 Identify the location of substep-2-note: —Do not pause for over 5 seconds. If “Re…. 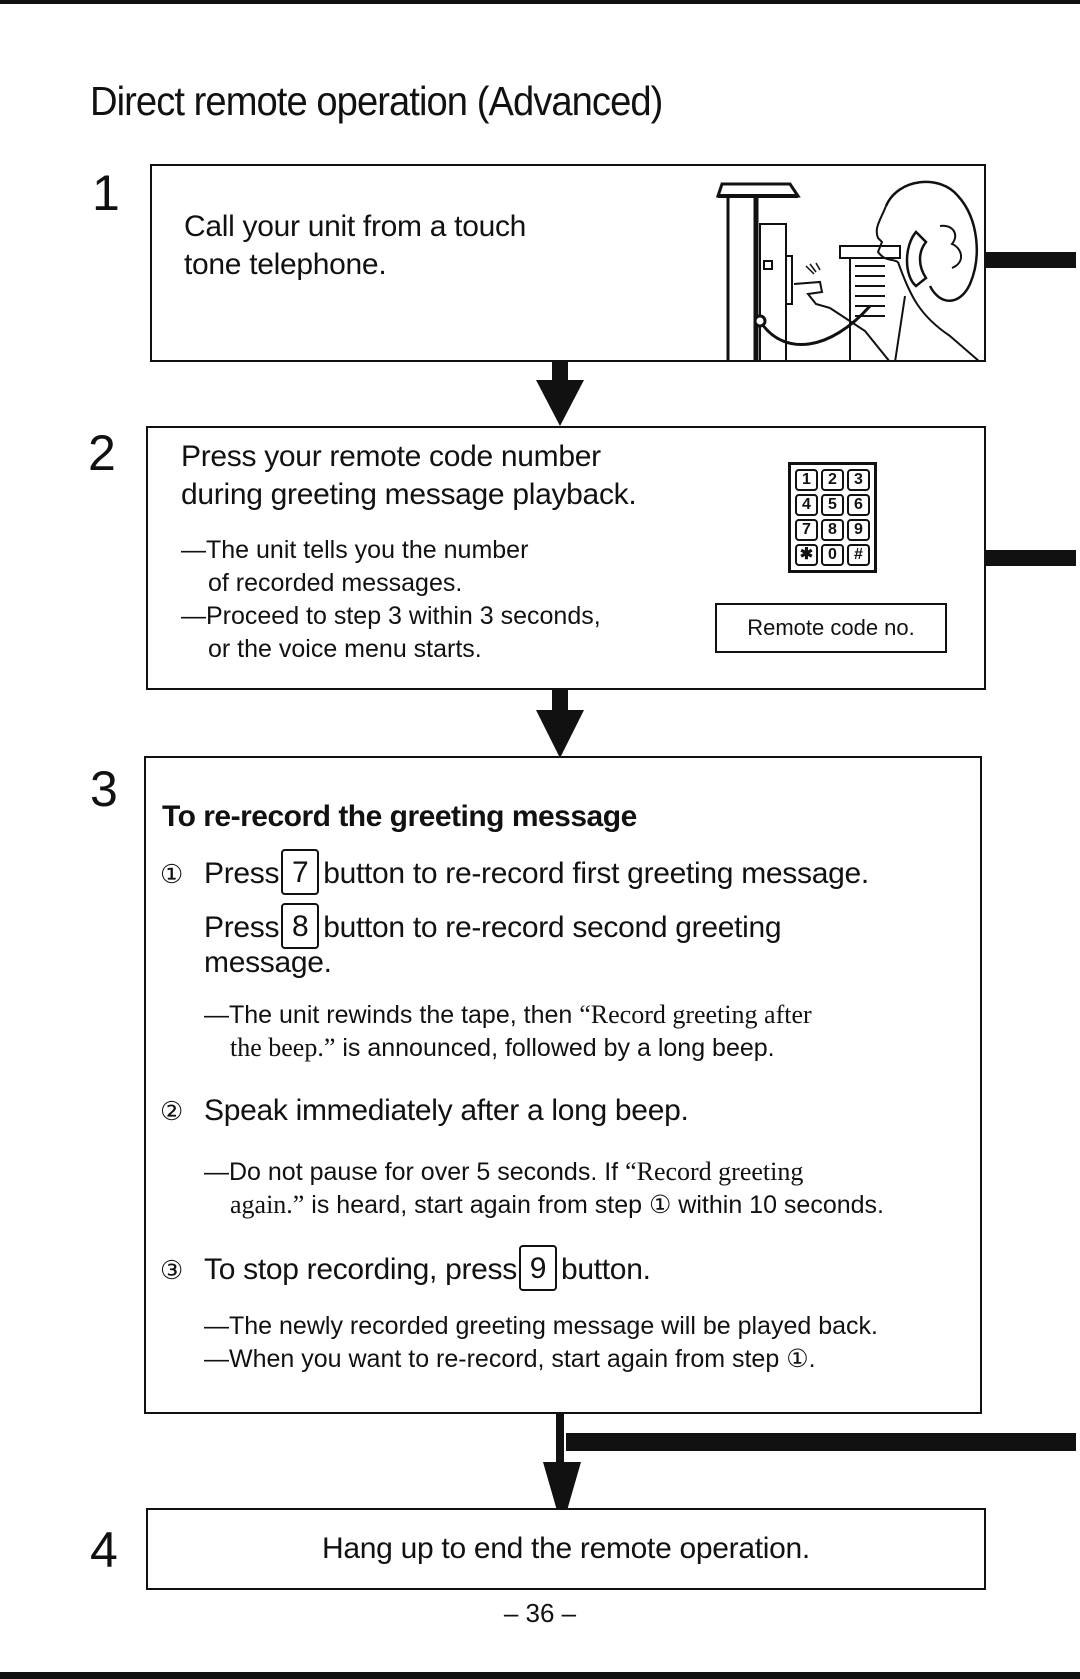
(503, 1172).